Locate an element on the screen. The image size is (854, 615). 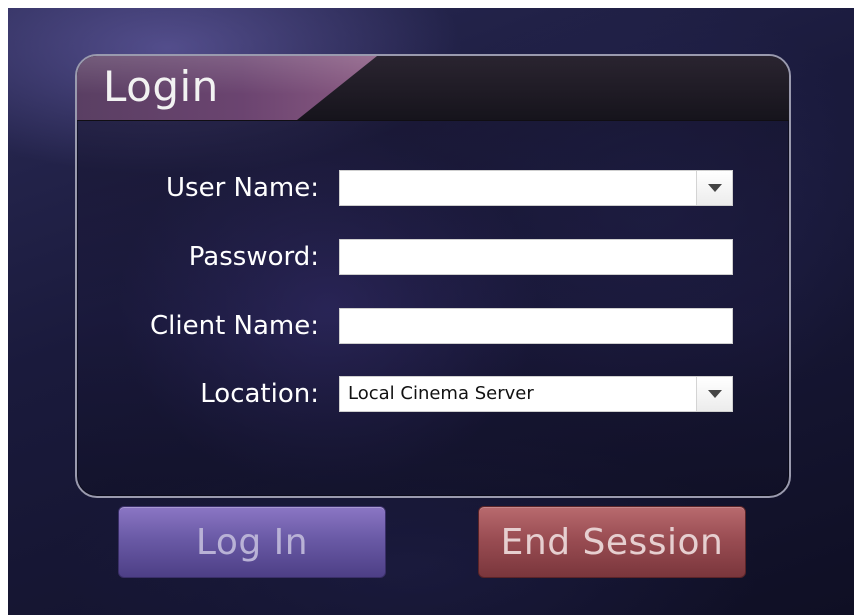
location-row: Location: Local Cinema Server is located at coordinates (433, 395).